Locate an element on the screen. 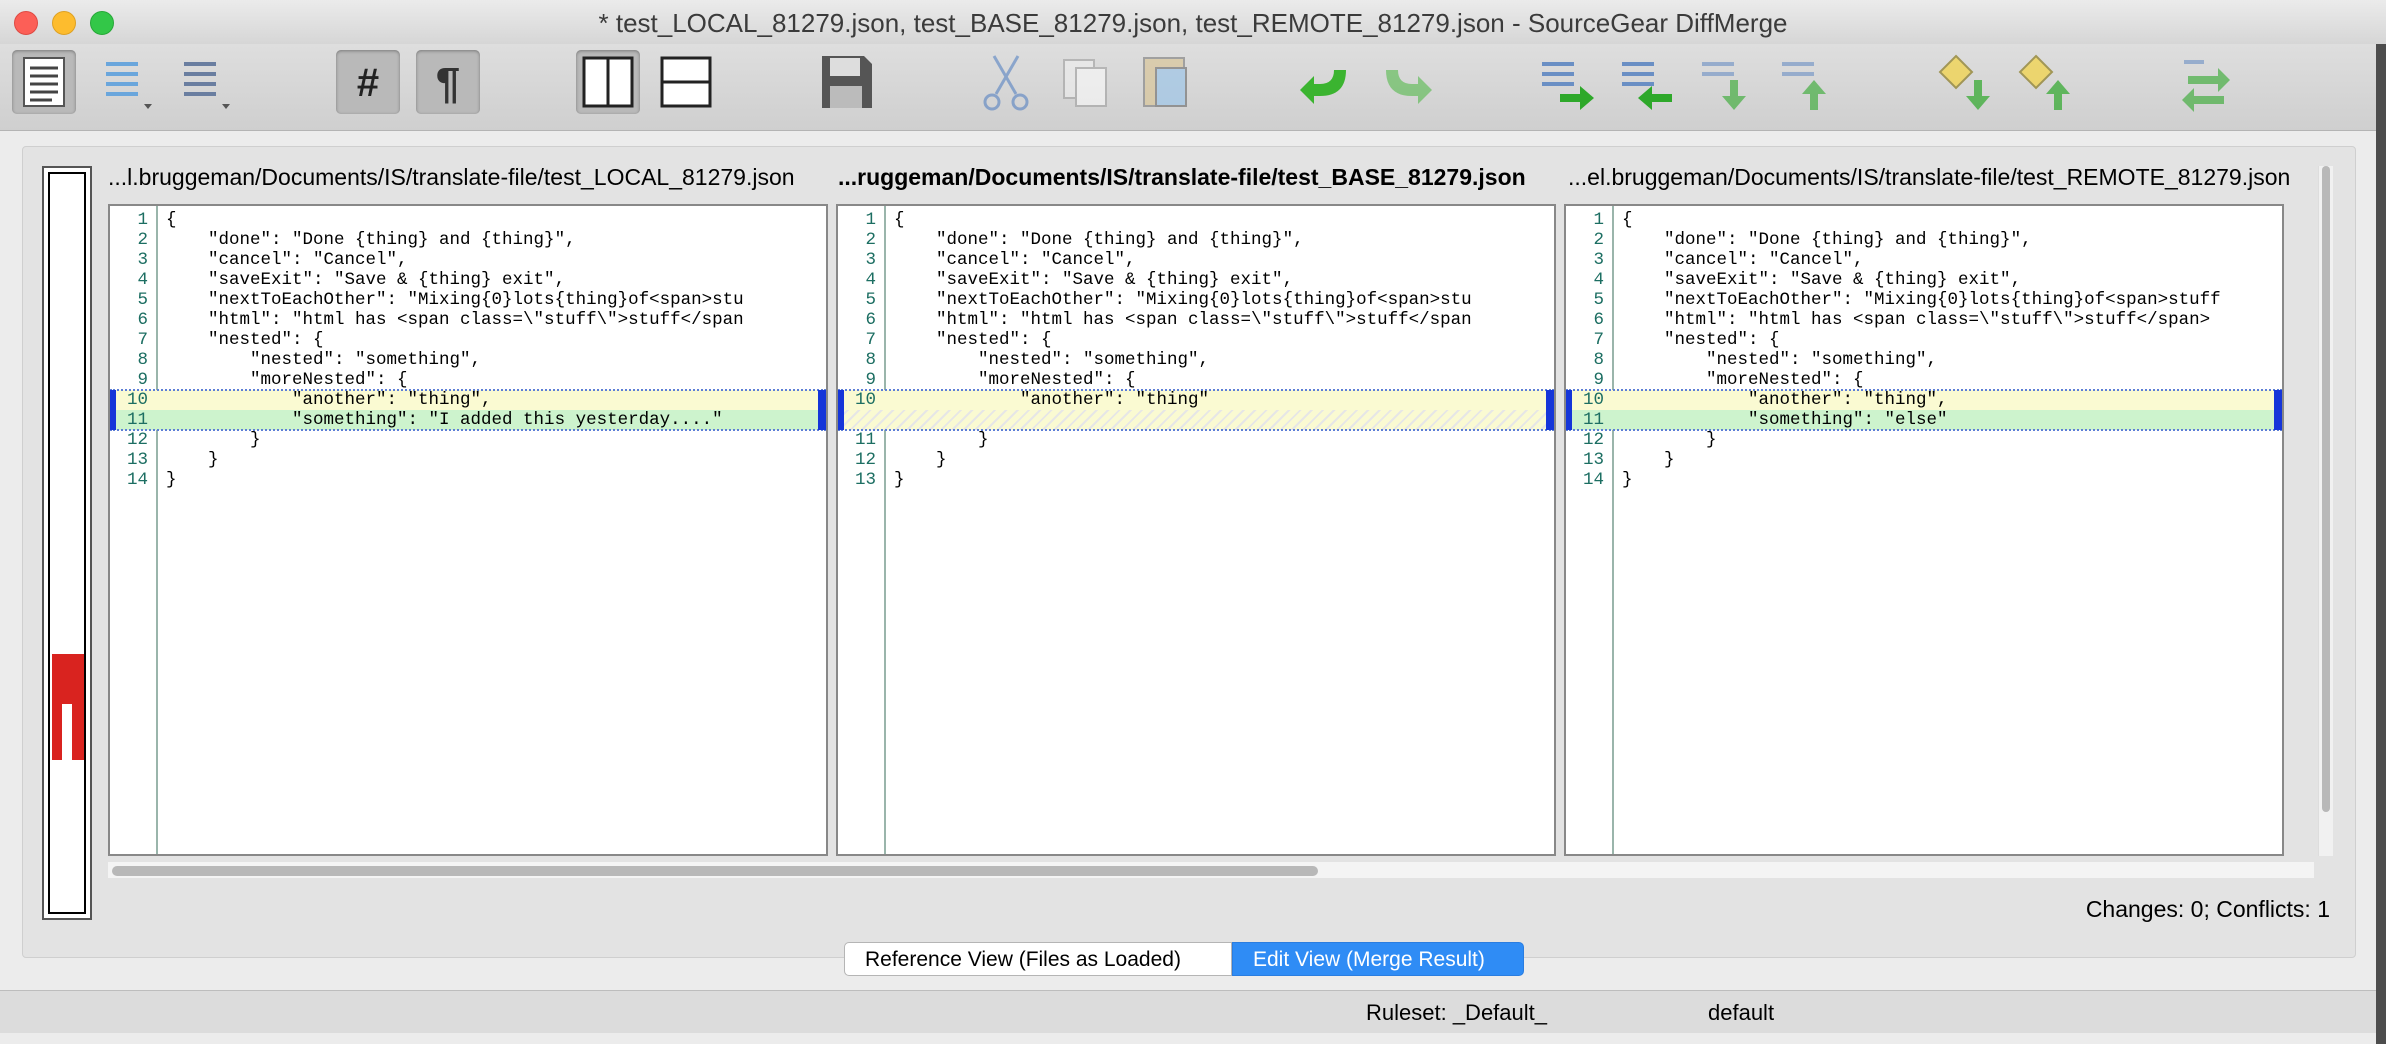 This screenshot has height=1044, width=2386. tab-edit-view: Edit View (Merge Result) is located at coordinates (1378, 959).